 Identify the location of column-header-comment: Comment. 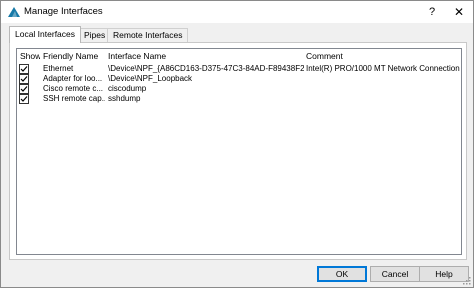
(381, 56).